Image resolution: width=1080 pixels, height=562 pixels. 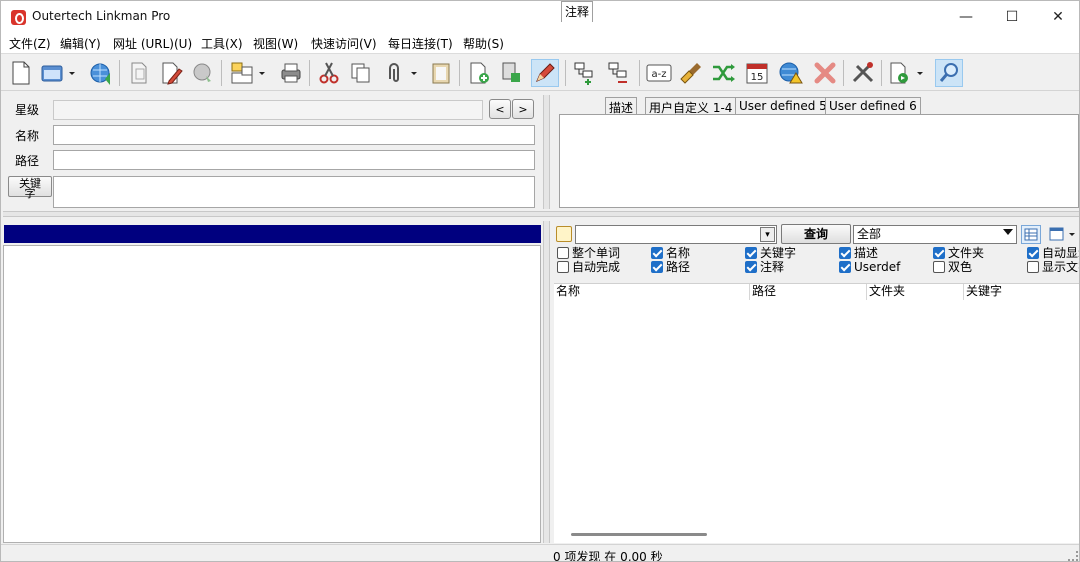 What do you see at coordinates (294, 192) in the screenshot?
I see `keyword-field` at bounding box center [294, 192].